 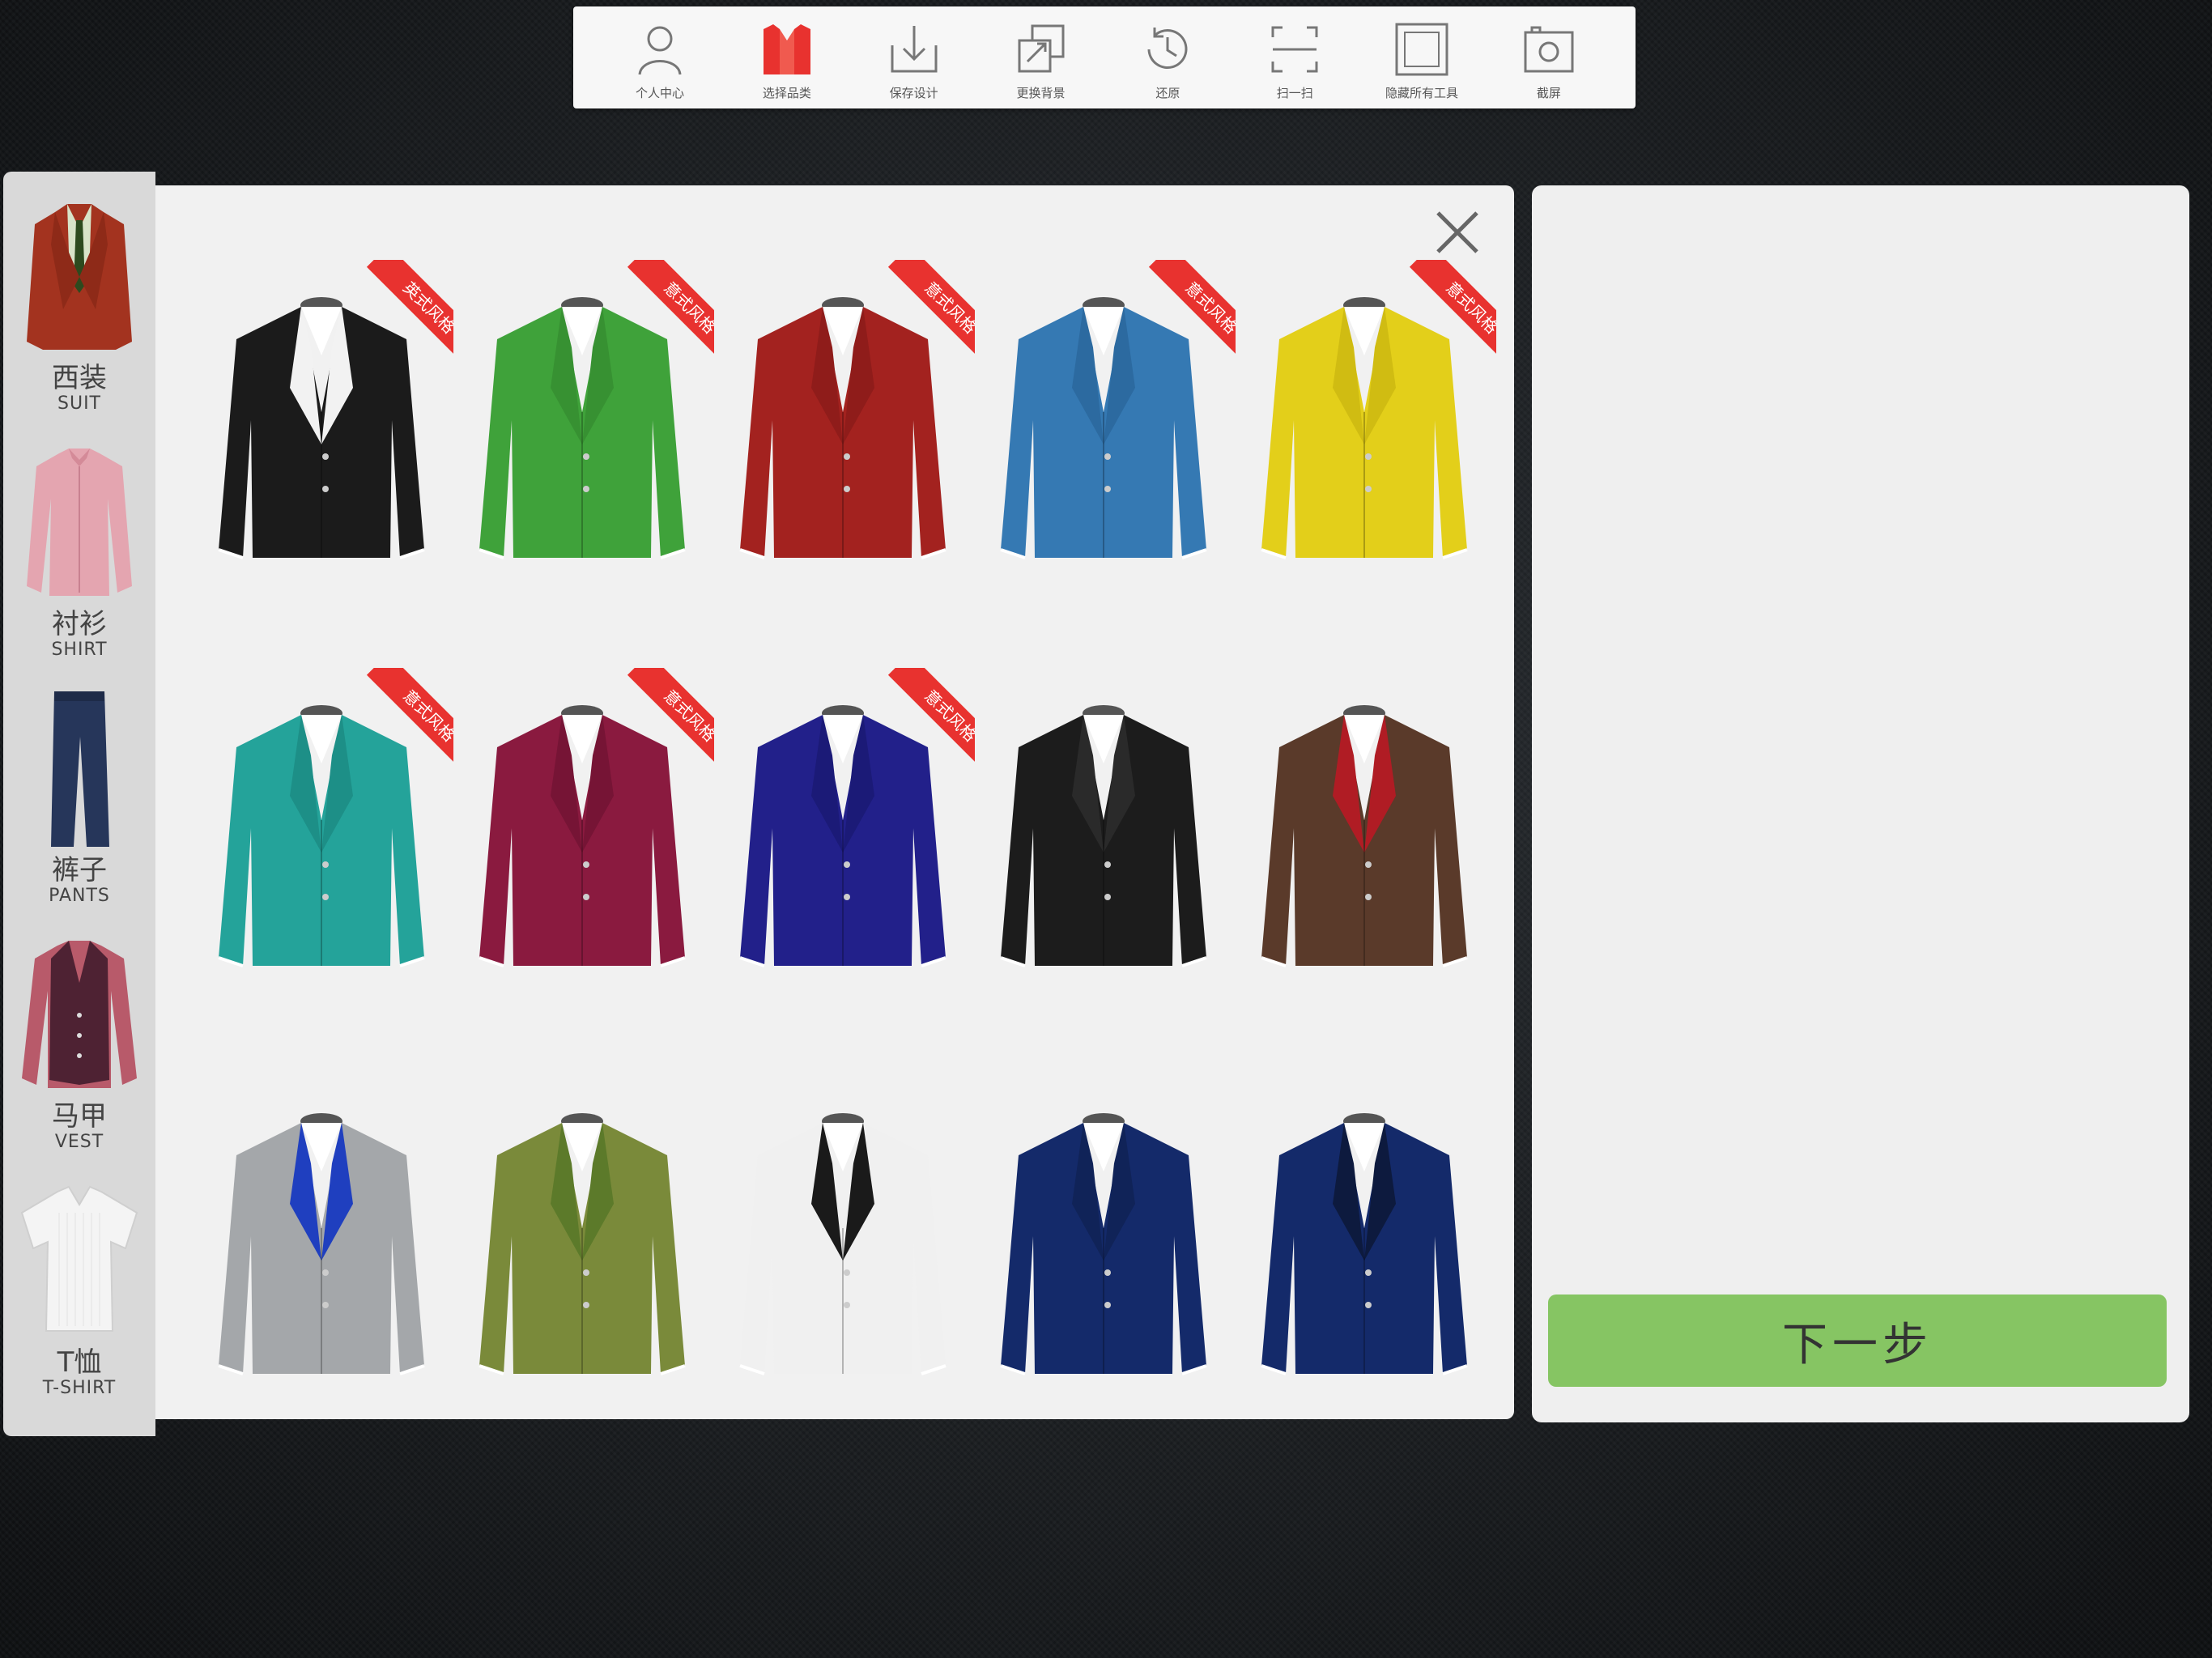 I want to click on category-shirt: 衬衫 SHIRT, so click(x=79, y=565).